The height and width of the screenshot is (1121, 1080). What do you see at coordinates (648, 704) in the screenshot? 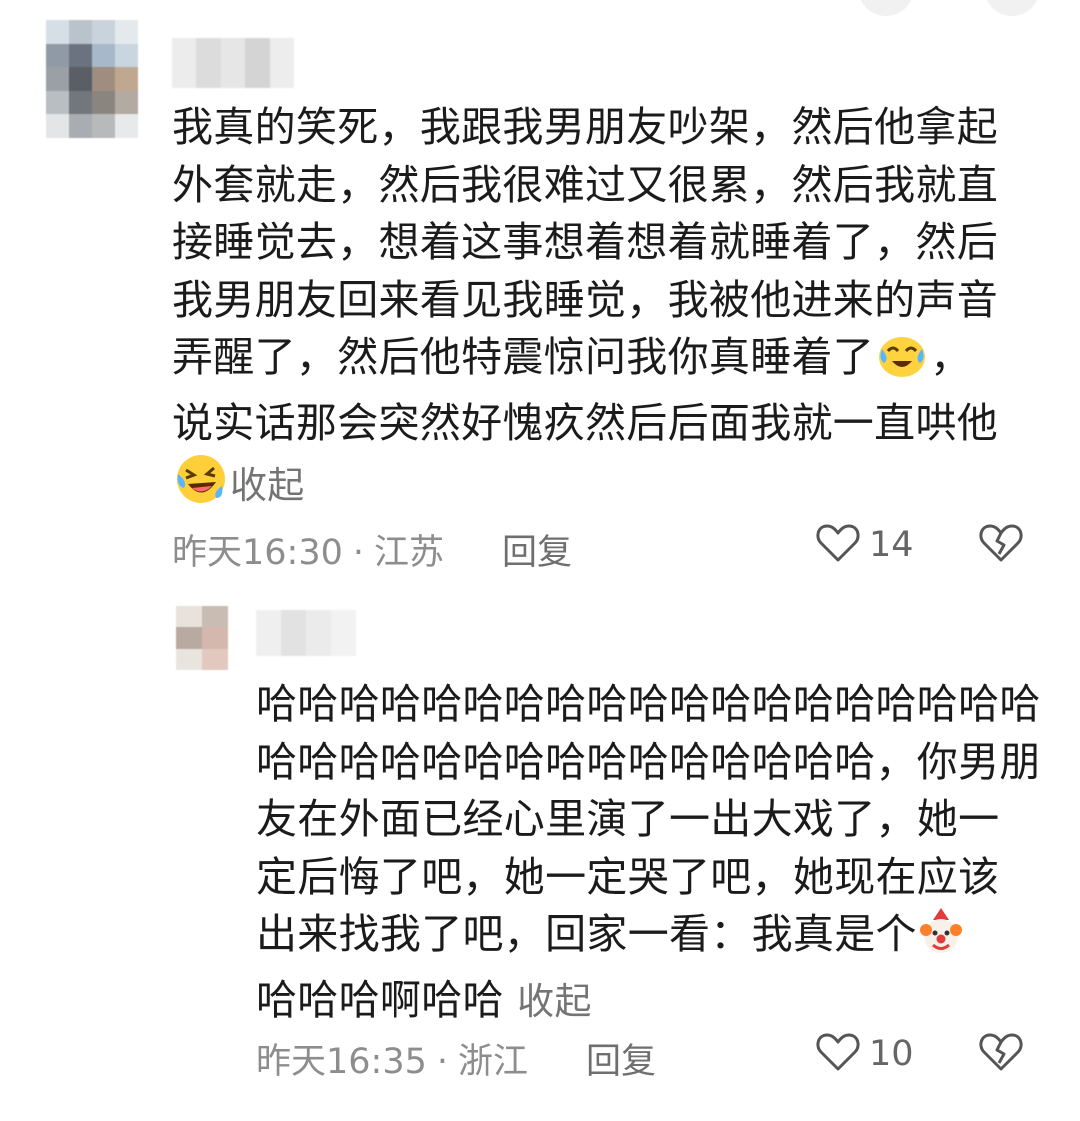
I see `comment-line: 哈哈哈哈哈哈哈哈哈哈哈哈哈哈哈哈哈哈哈` at bounding box center [648, 704].